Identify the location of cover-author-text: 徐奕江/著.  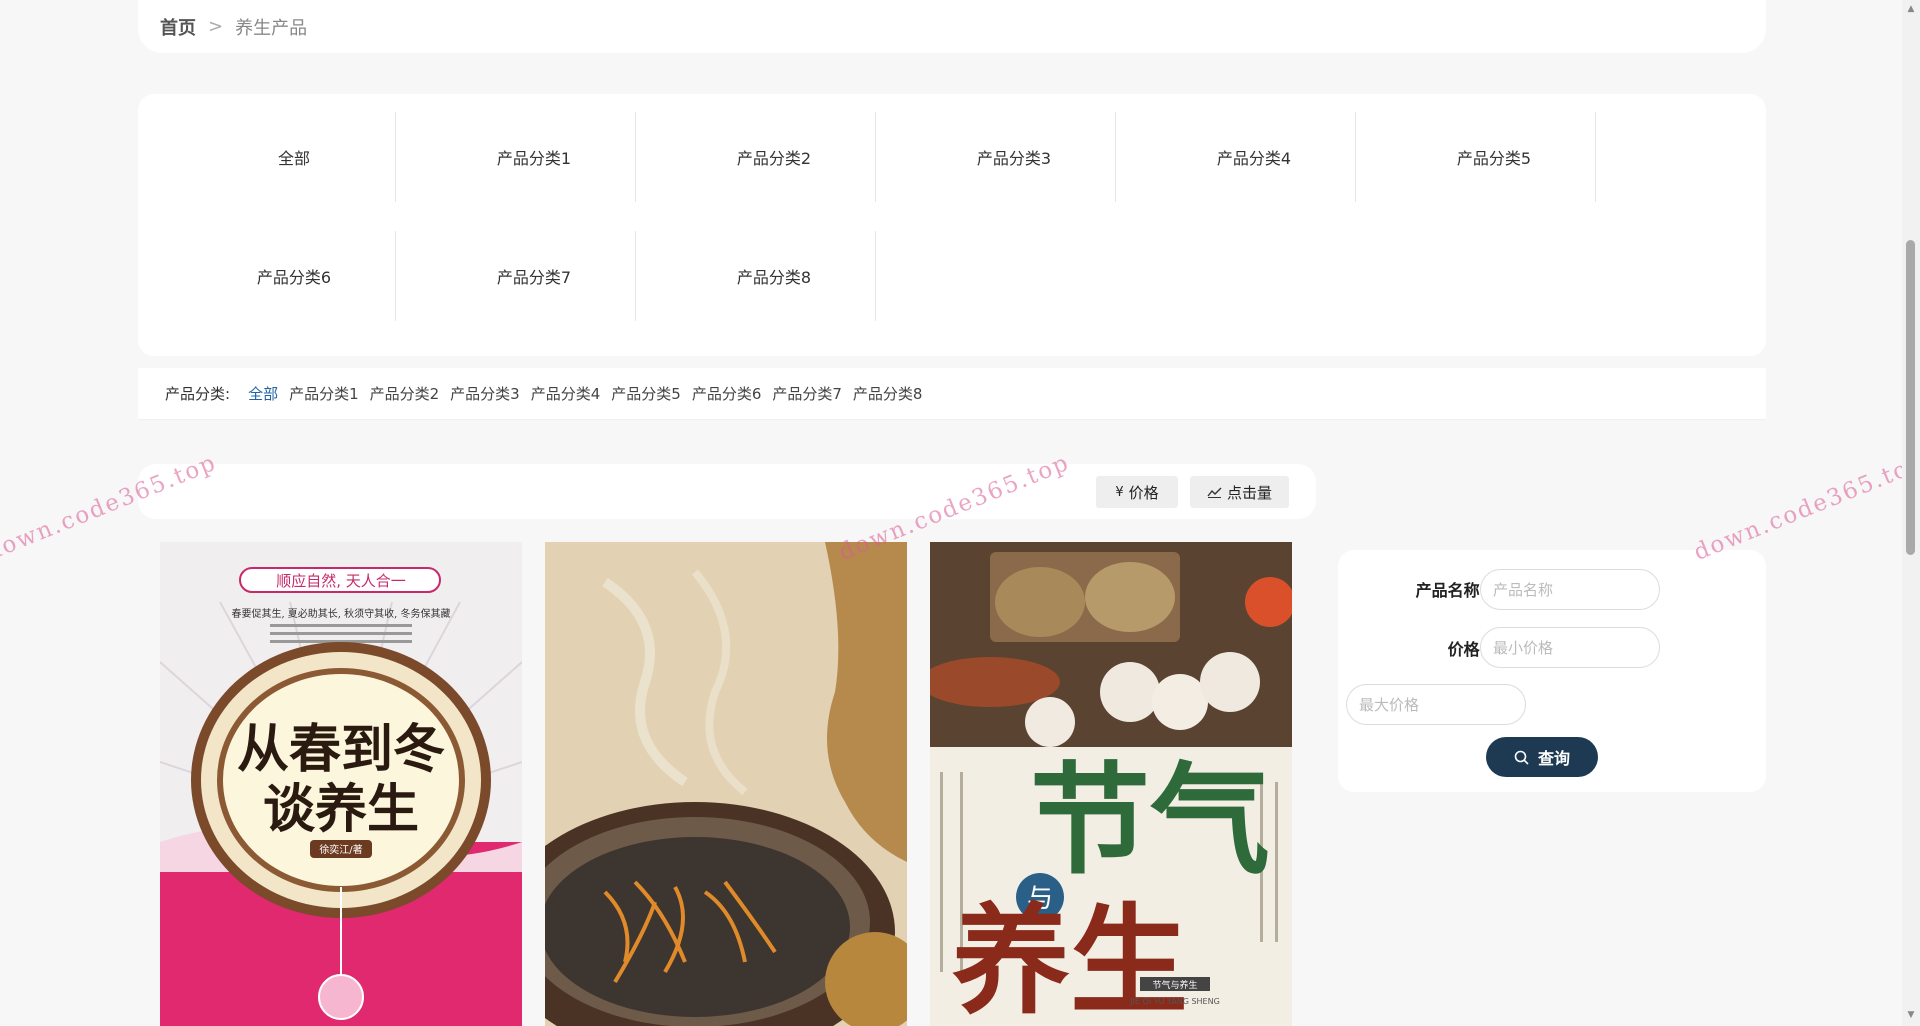
(340, 849).